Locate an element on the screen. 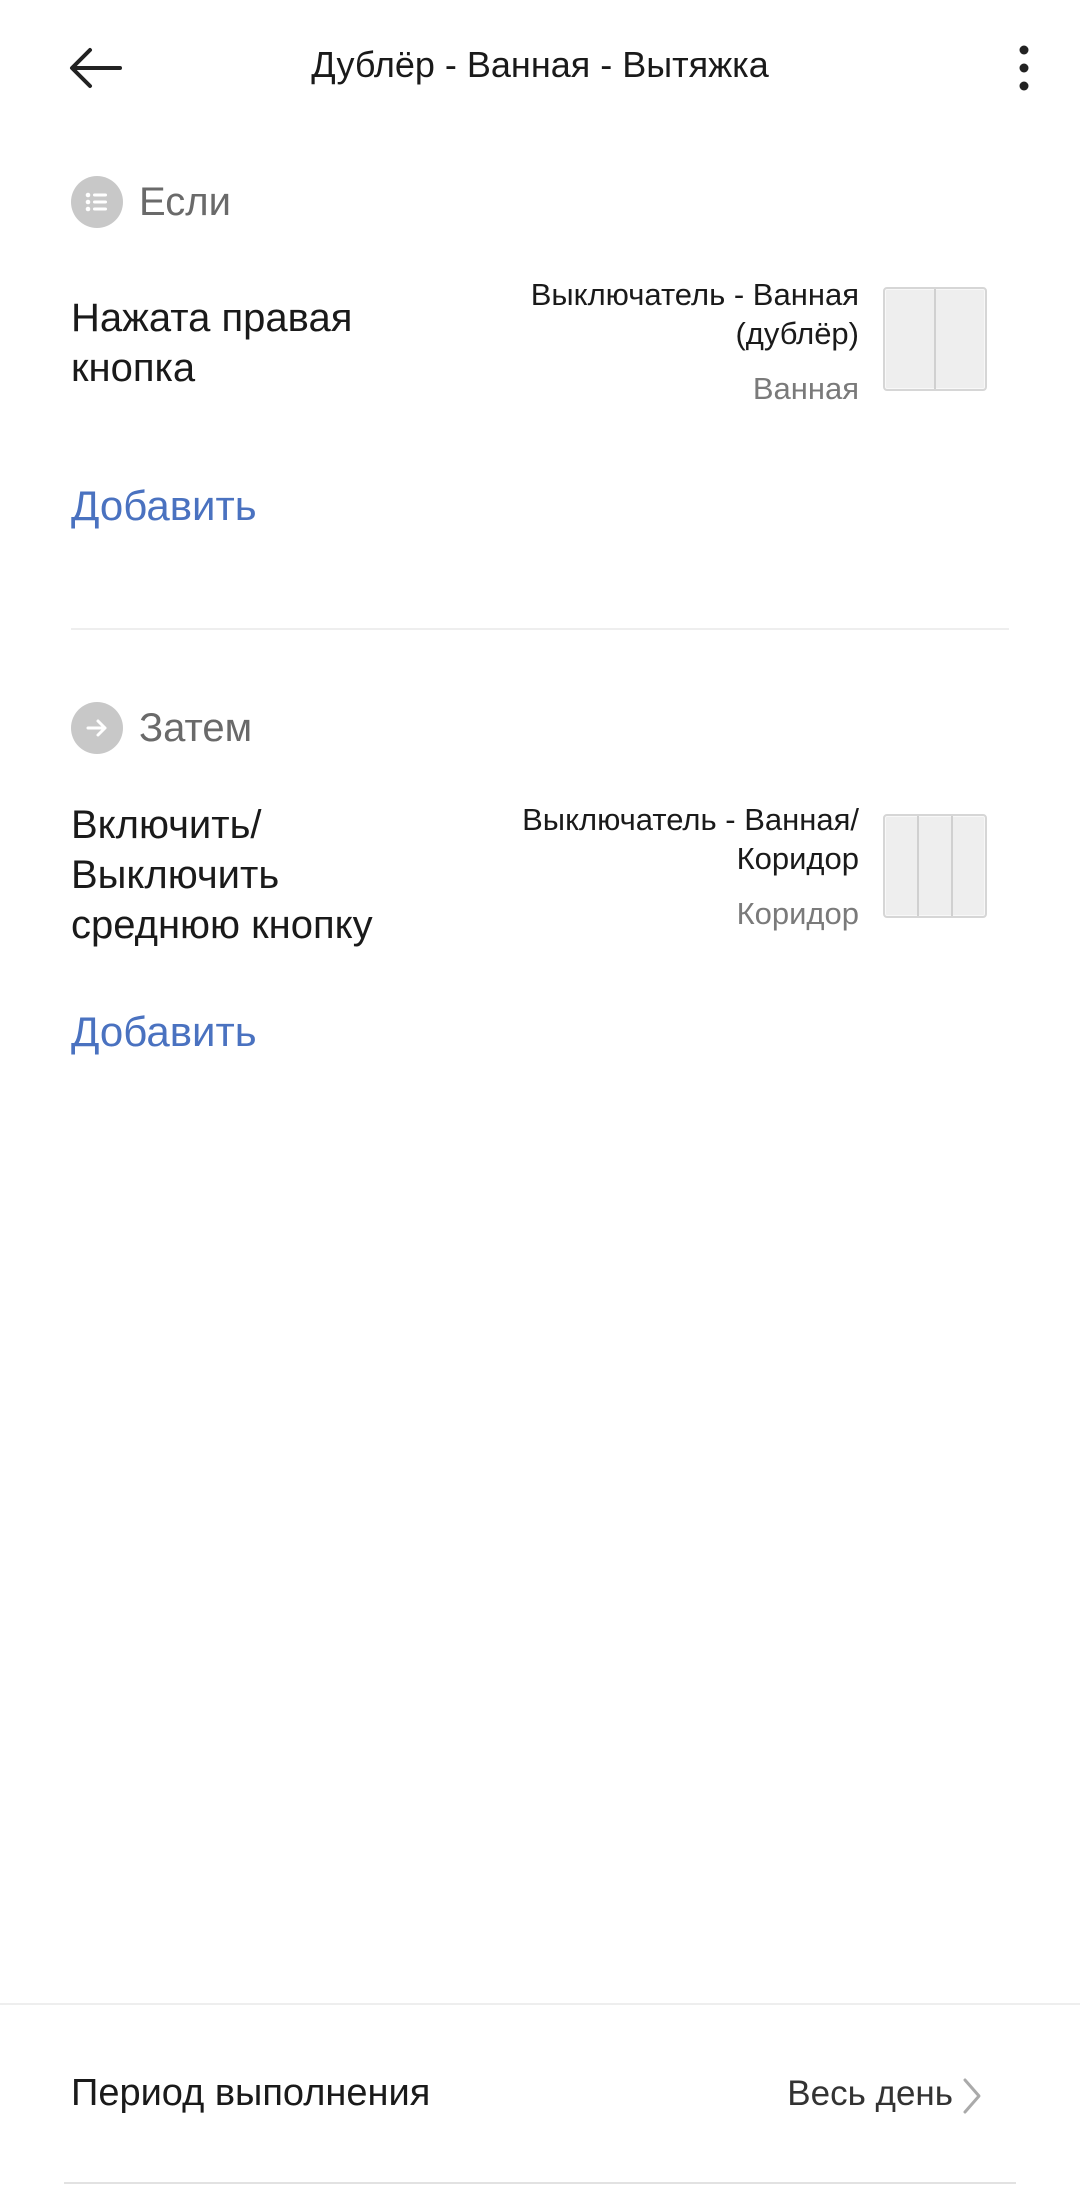  condition-device-name: Выключатель - Ванная (дублёр) is located at coordinates (694, 314).